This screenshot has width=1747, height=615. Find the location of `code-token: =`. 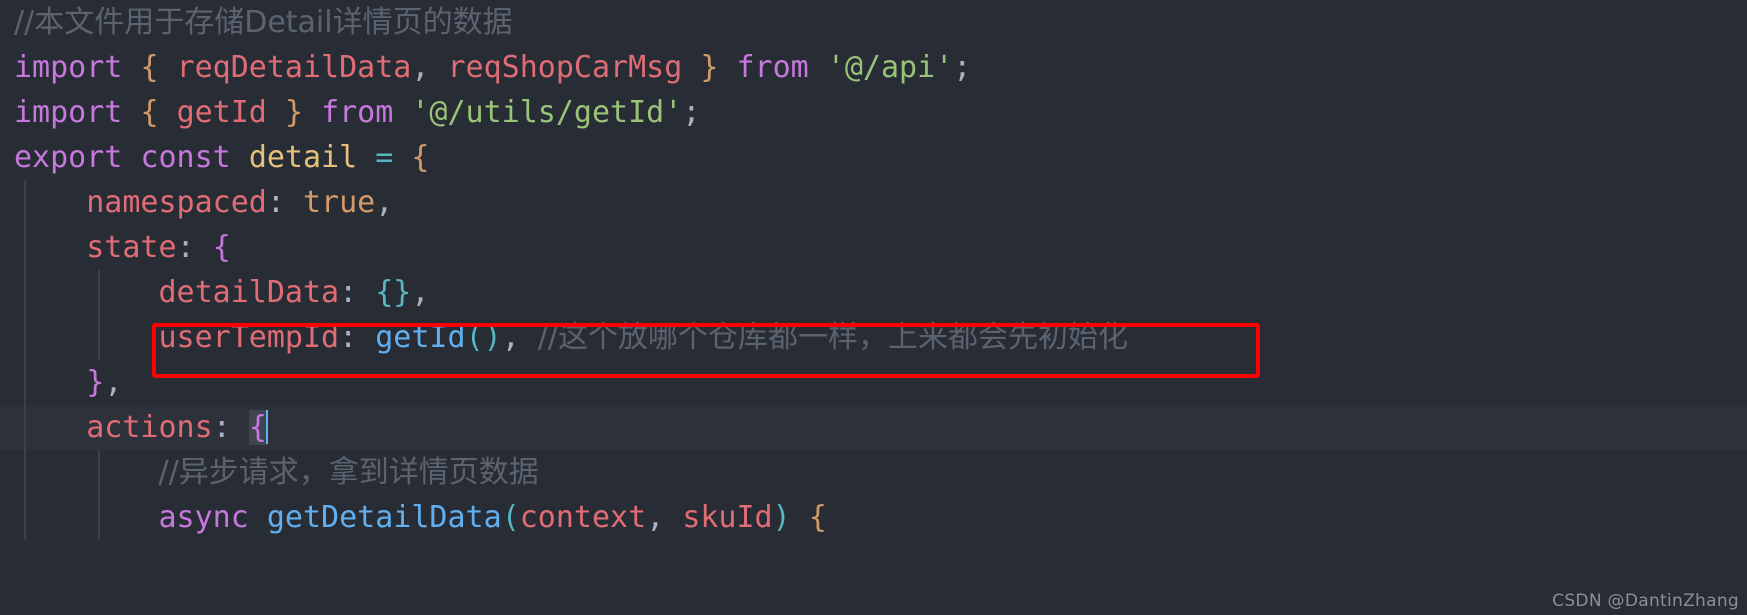

code-token: = is located at coordinates (384, 157).